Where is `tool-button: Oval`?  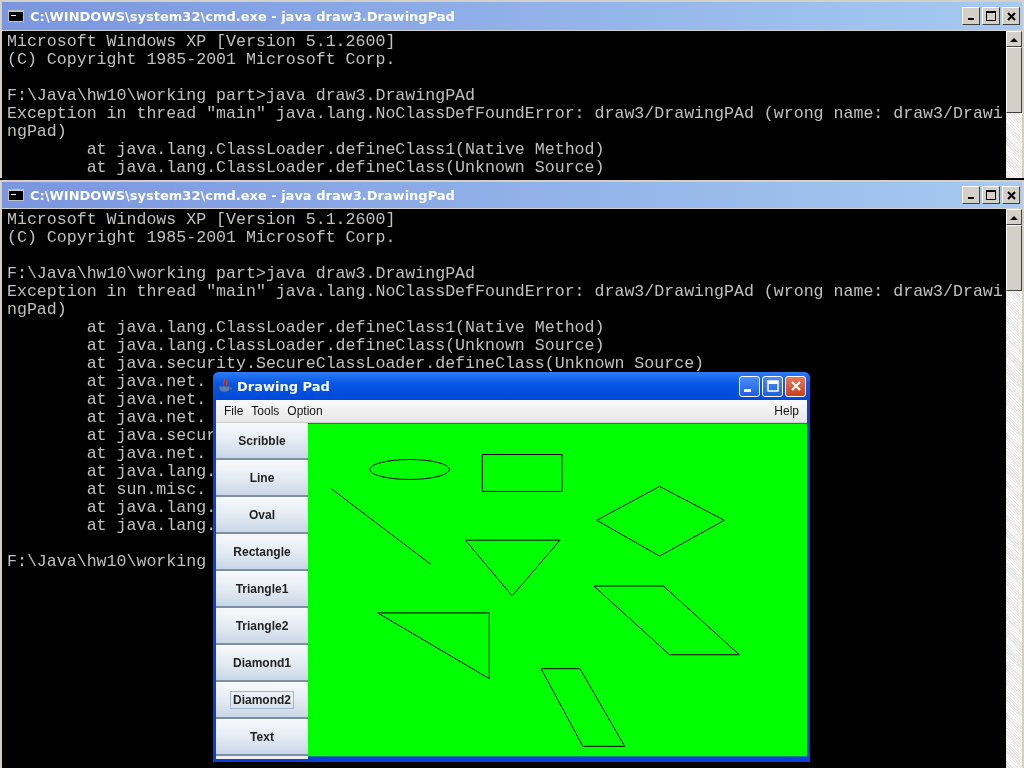
tool-button: Oval is located at coordinates (262, 515).